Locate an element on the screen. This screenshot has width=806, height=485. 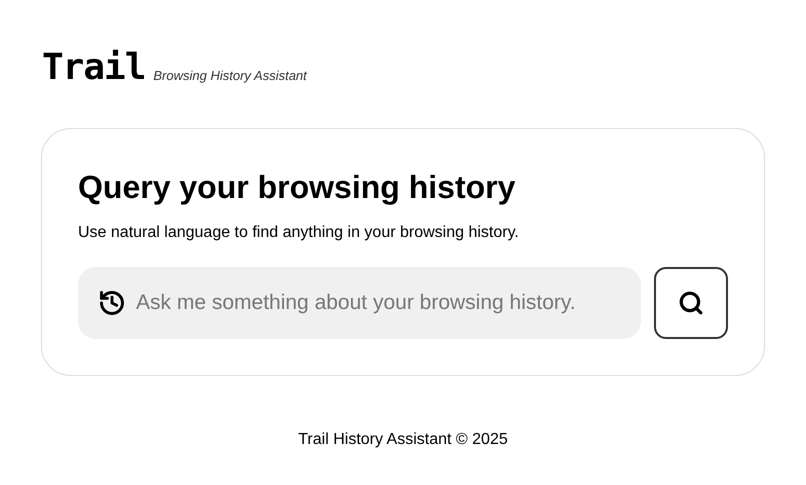
search-icon is located at coordinates (691, 303).